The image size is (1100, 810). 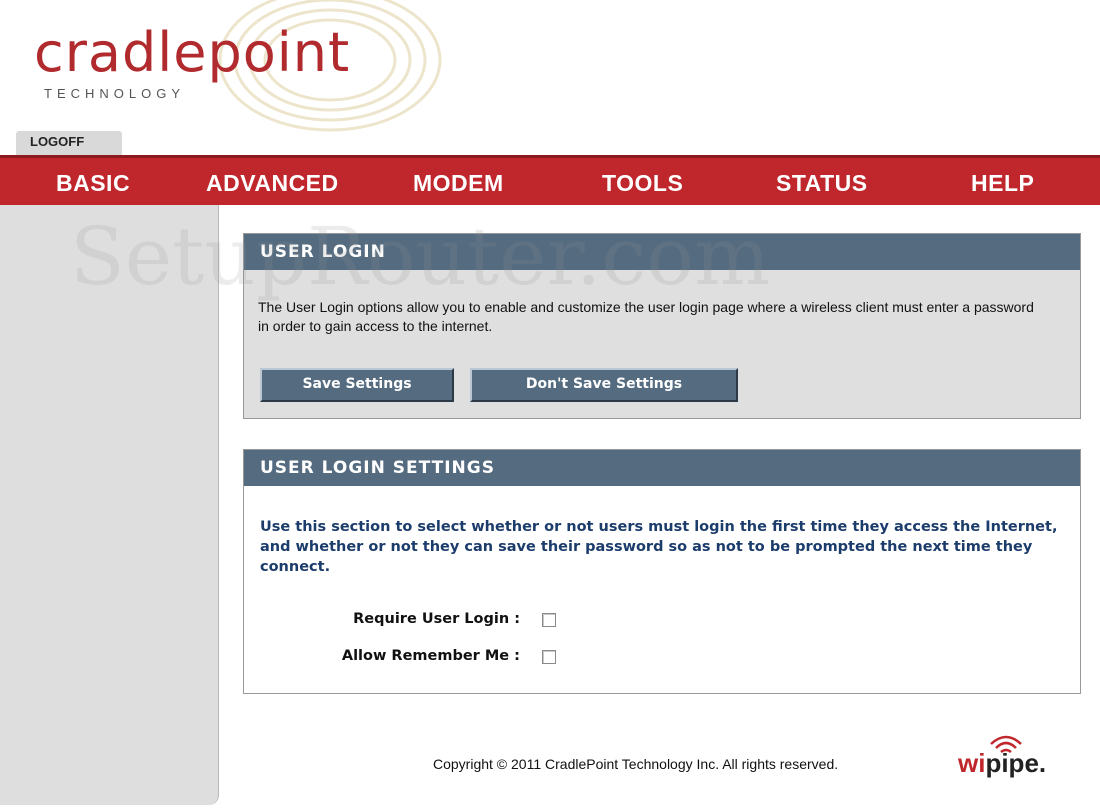 I want to click on wipipe-logo: wipipe., so click(x=1013, y=755).